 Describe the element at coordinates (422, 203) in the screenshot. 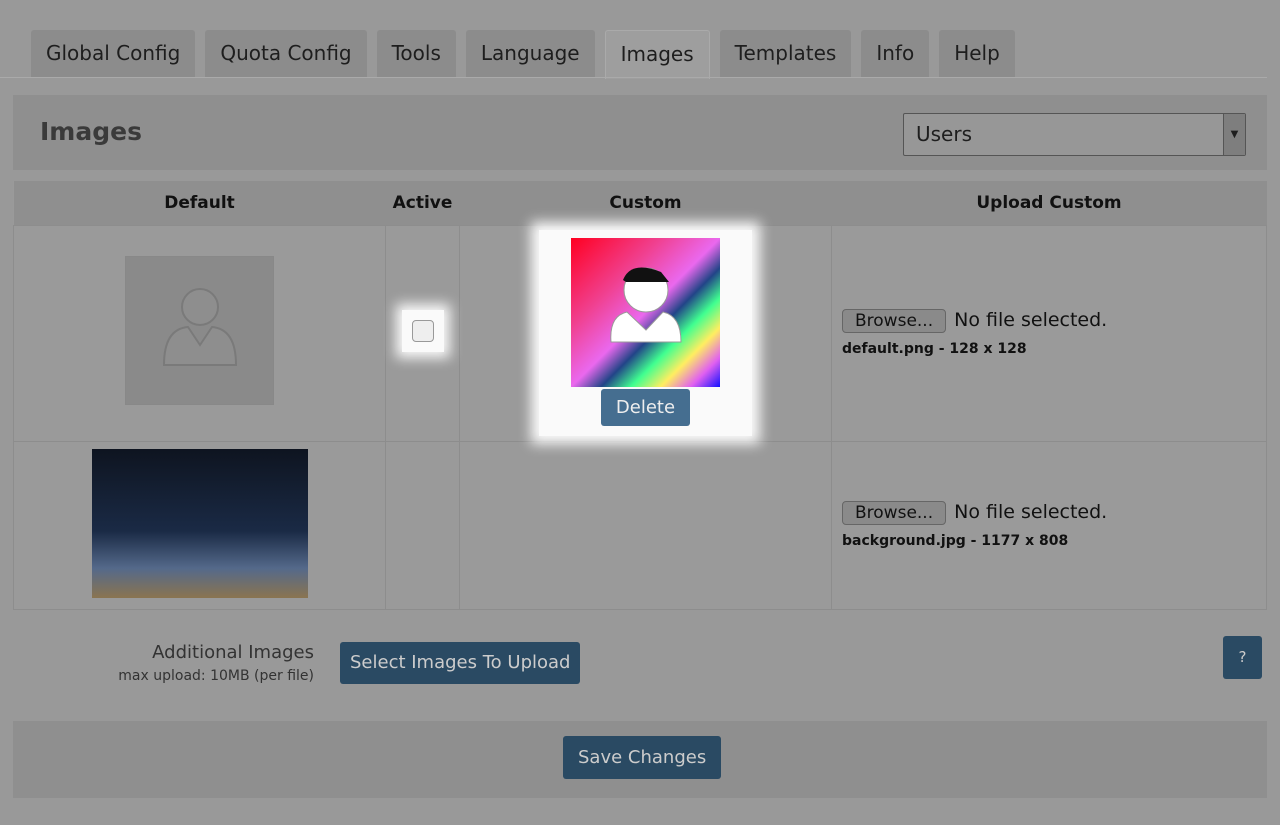

I see `col-active: Active` at that location.